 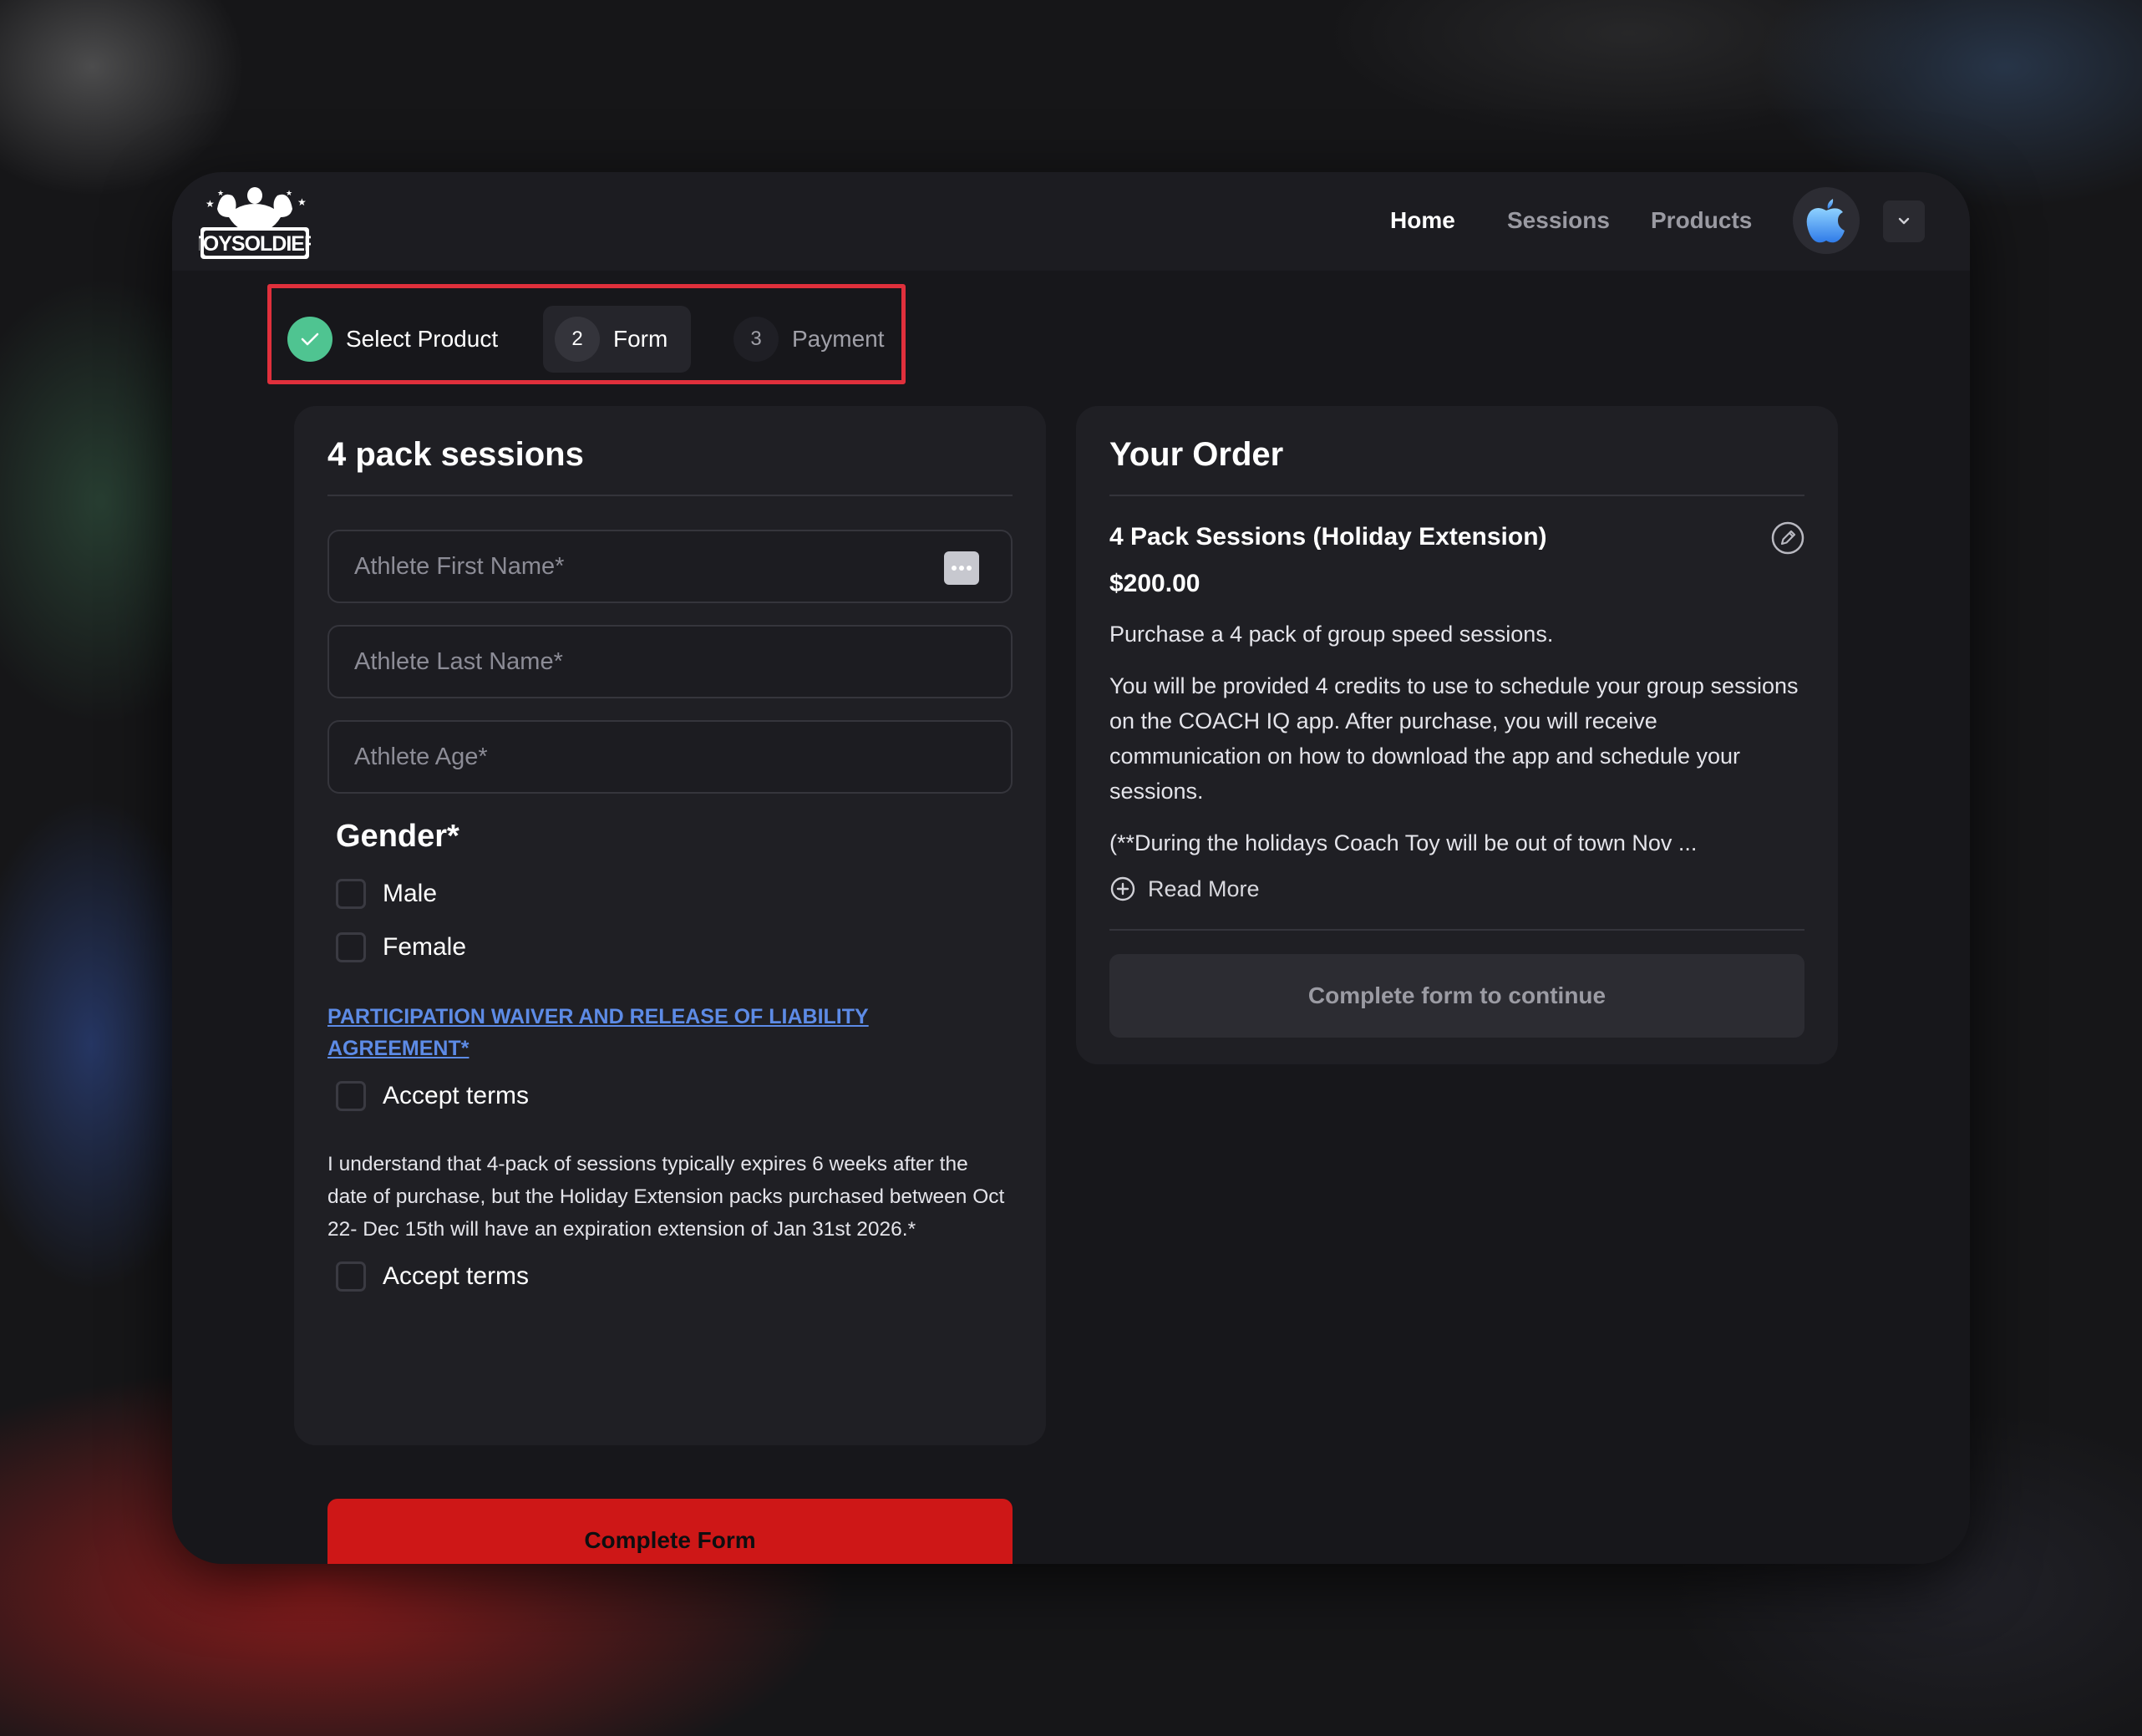 I want to click on female-checkbox, so click(x=351, y=947).